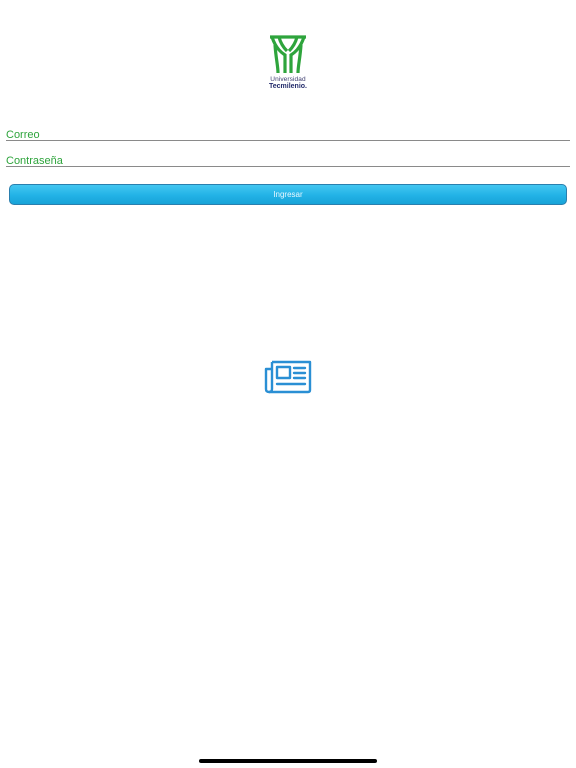  I want to click on tree-logo-icon, so click(288, 54).